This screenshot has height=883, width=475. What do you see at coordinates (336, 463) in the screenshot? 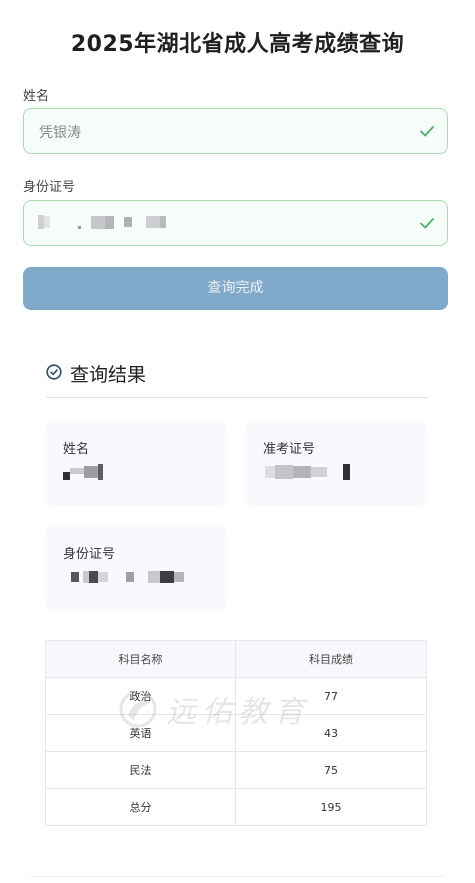
I see `result-exam-no-card: 准考证号` at bounding box center [336, 463].